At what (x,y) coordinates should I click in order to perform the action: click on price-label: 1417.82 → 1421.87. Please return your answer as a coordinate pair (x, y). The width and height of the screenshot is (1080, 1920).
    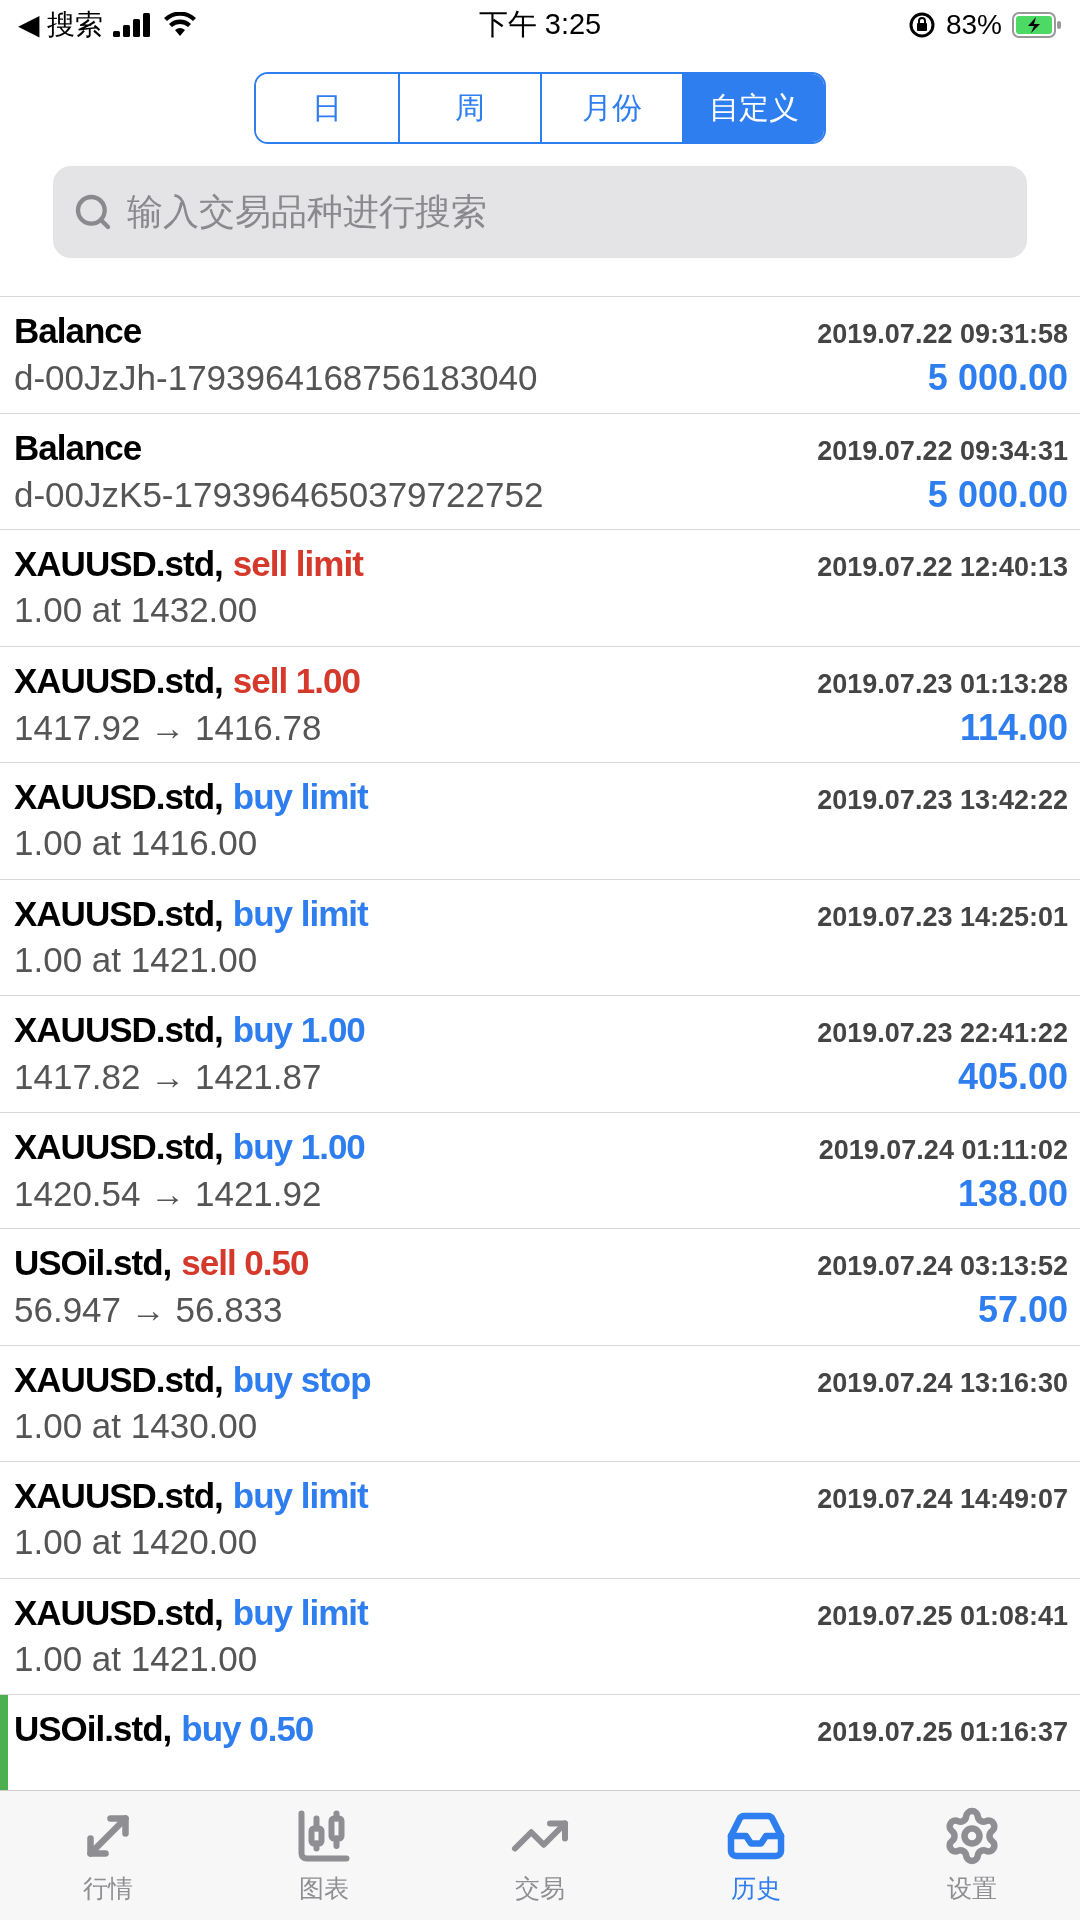
    Looking at the image, I should click on (168, 1077).